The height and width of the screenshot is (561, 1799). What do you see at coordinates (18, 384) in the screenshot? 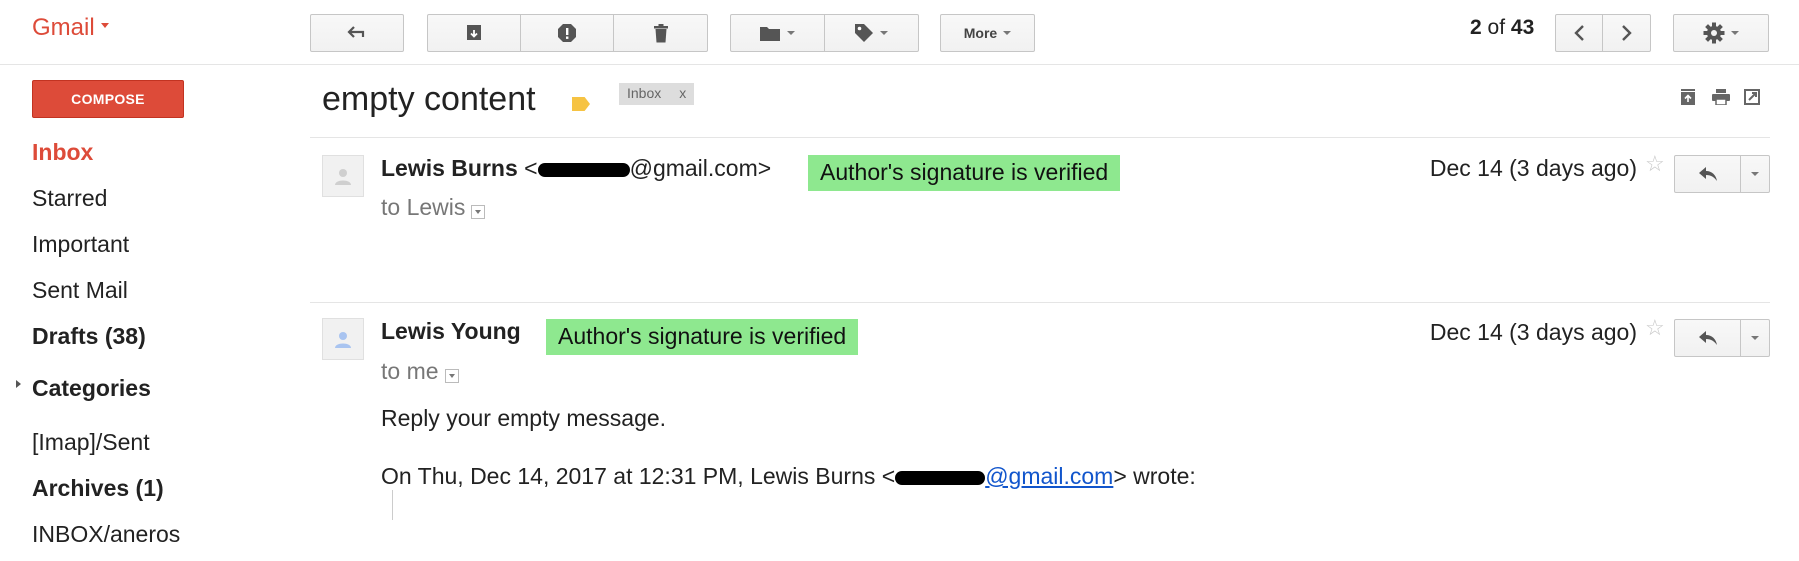
I see `expand-categories-icon` at bounding box center [18, 384].